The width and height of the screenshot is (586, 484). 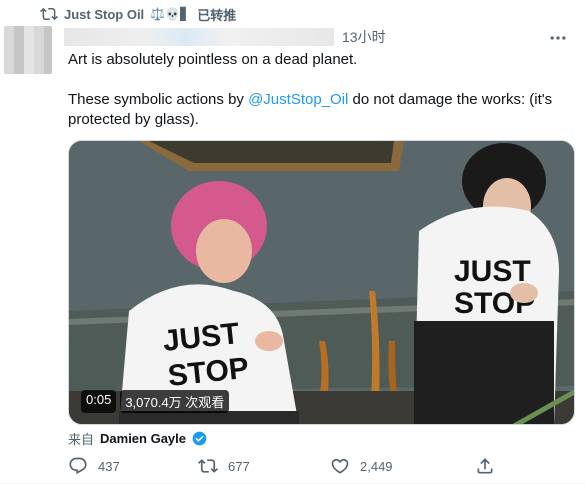 I want to click on share-icon, so click(x=485, y=466).